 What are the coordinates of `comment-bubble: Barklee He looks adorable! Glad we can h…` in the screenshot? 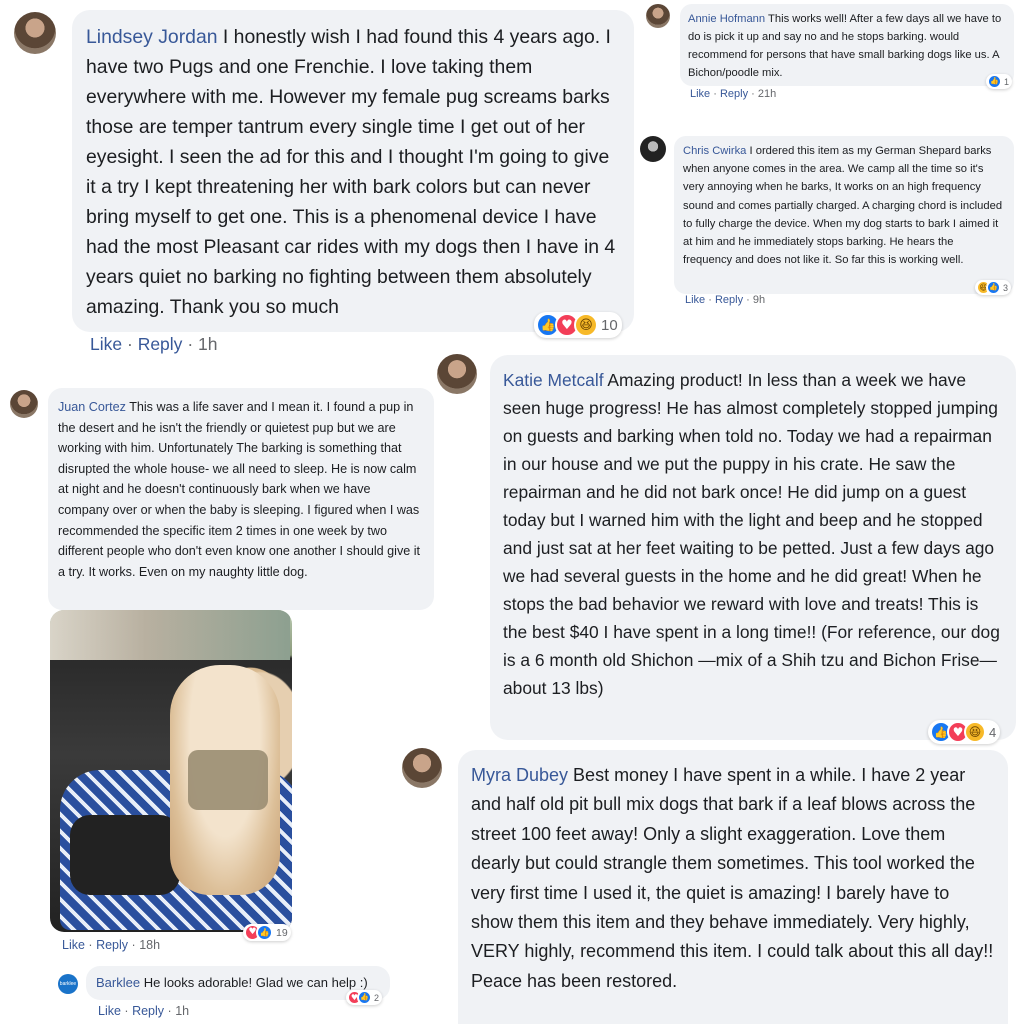 It's located at (238, 983).